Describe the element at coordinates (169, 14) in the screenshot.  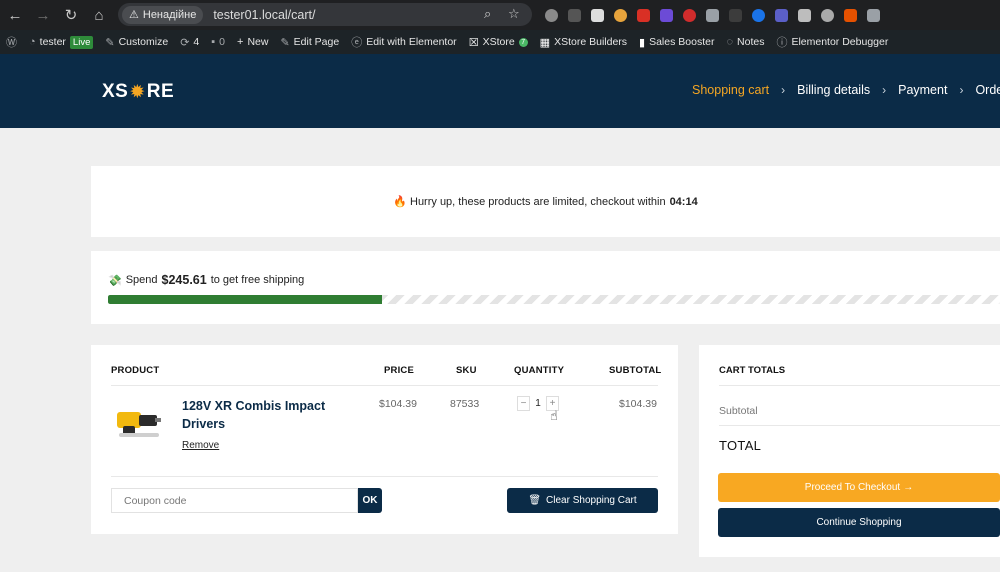
I see `security-label: Ненадійне` at that location.